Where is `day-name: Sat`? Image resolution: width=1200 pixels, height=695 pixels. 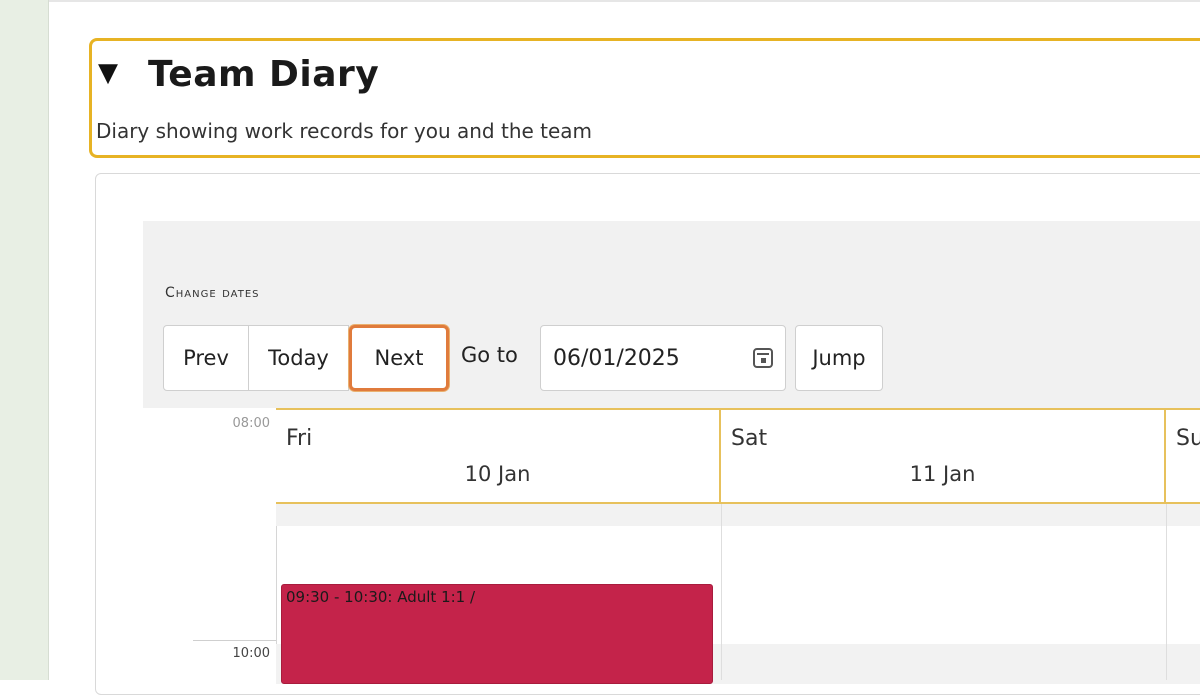 day-name: Sat is located at coordinates (749, 438).